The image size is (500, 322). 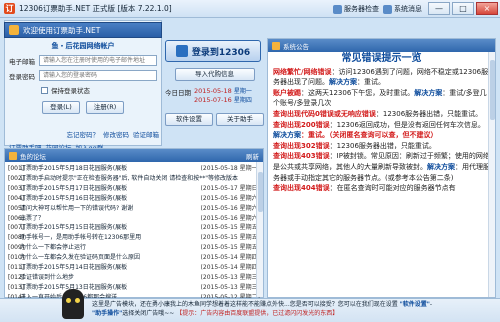 I want to click on list-item: [009] 为什么一下都会停止运行 (2015-05-15 星期五), so click(x=134, y=248).